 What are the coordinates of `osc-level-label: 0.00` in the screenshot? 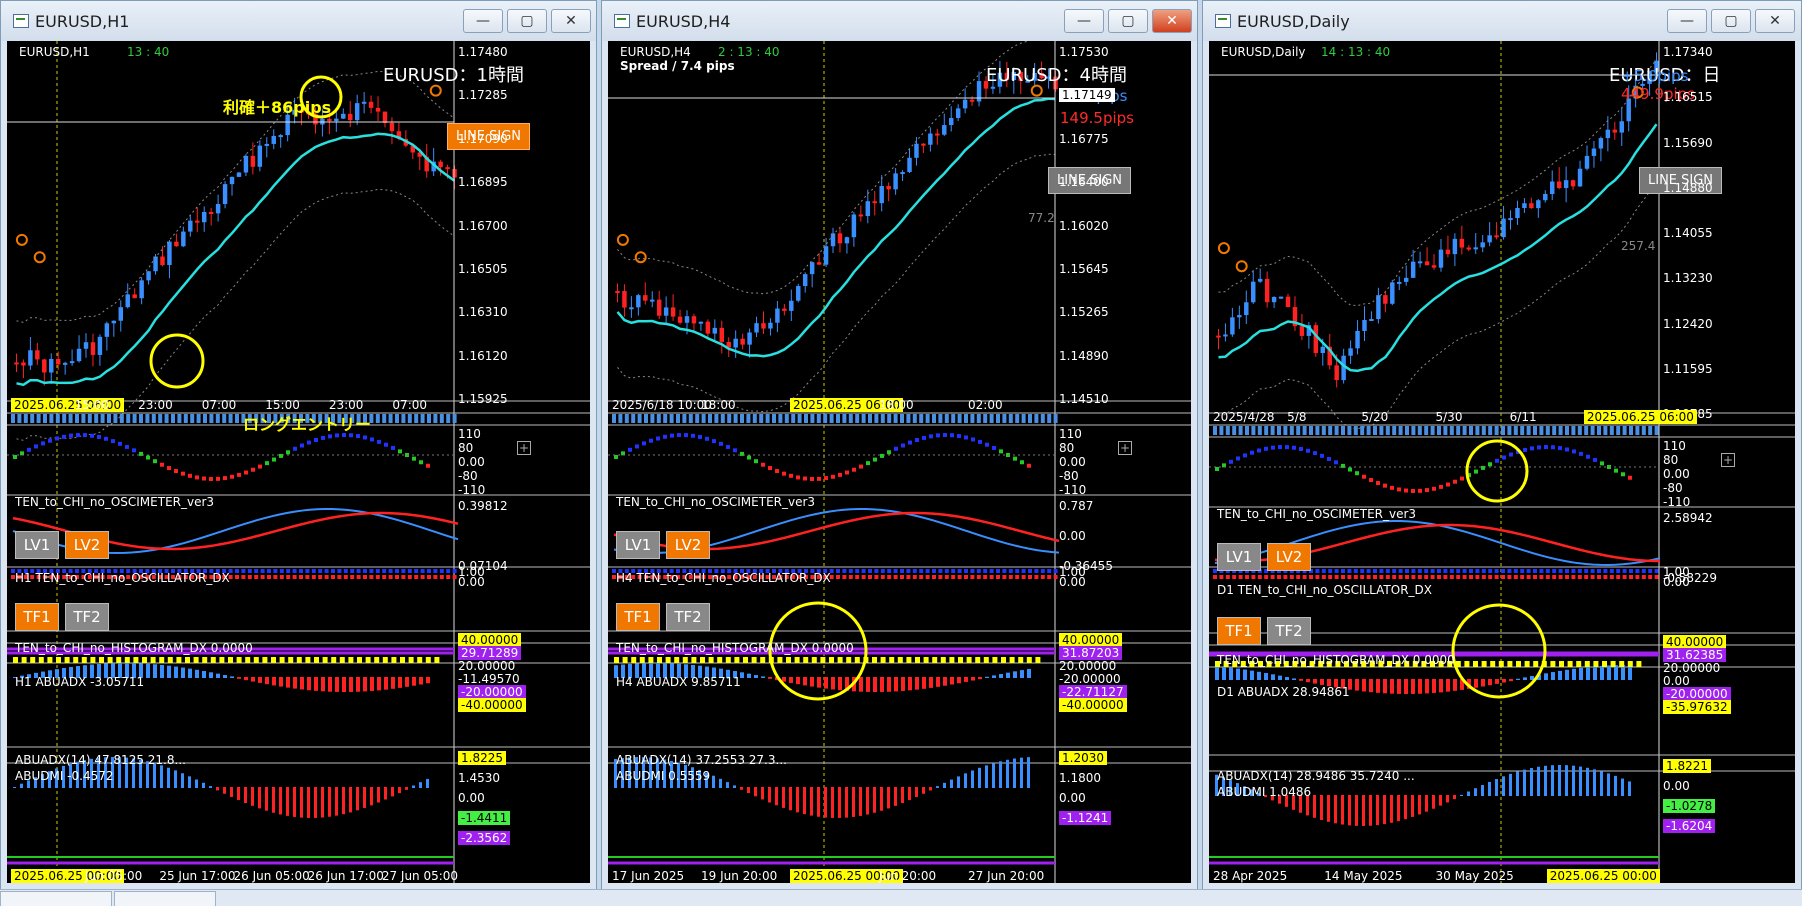 It's located at (471, 462).